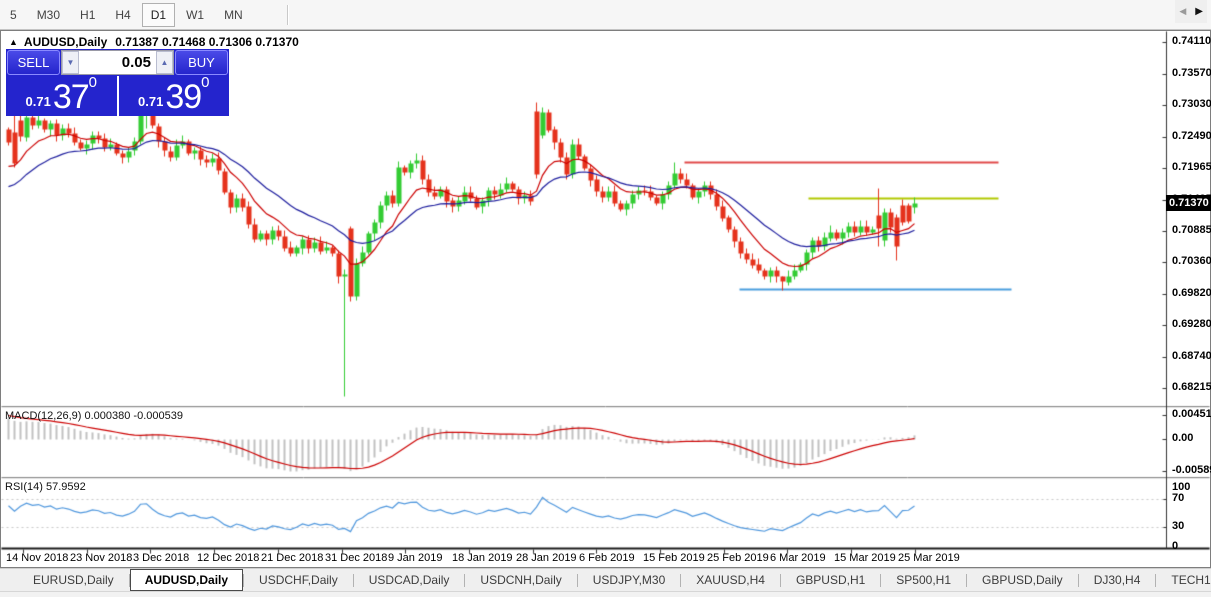 This screenshot has width=1211, height=597. I want to click on buy-price-big: 39, so click(183, 97).